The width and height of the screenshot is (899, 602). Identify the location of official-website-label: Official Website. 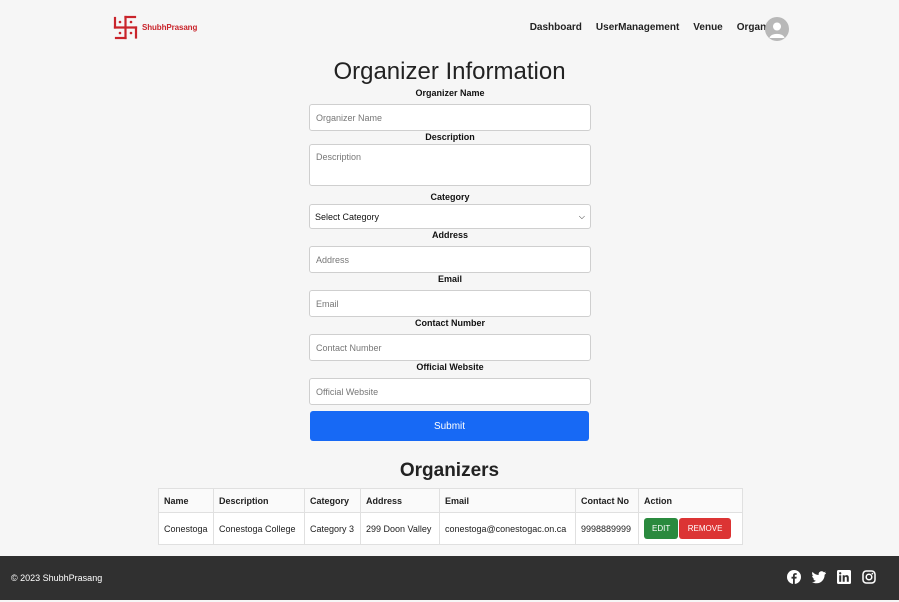
(450, 367).